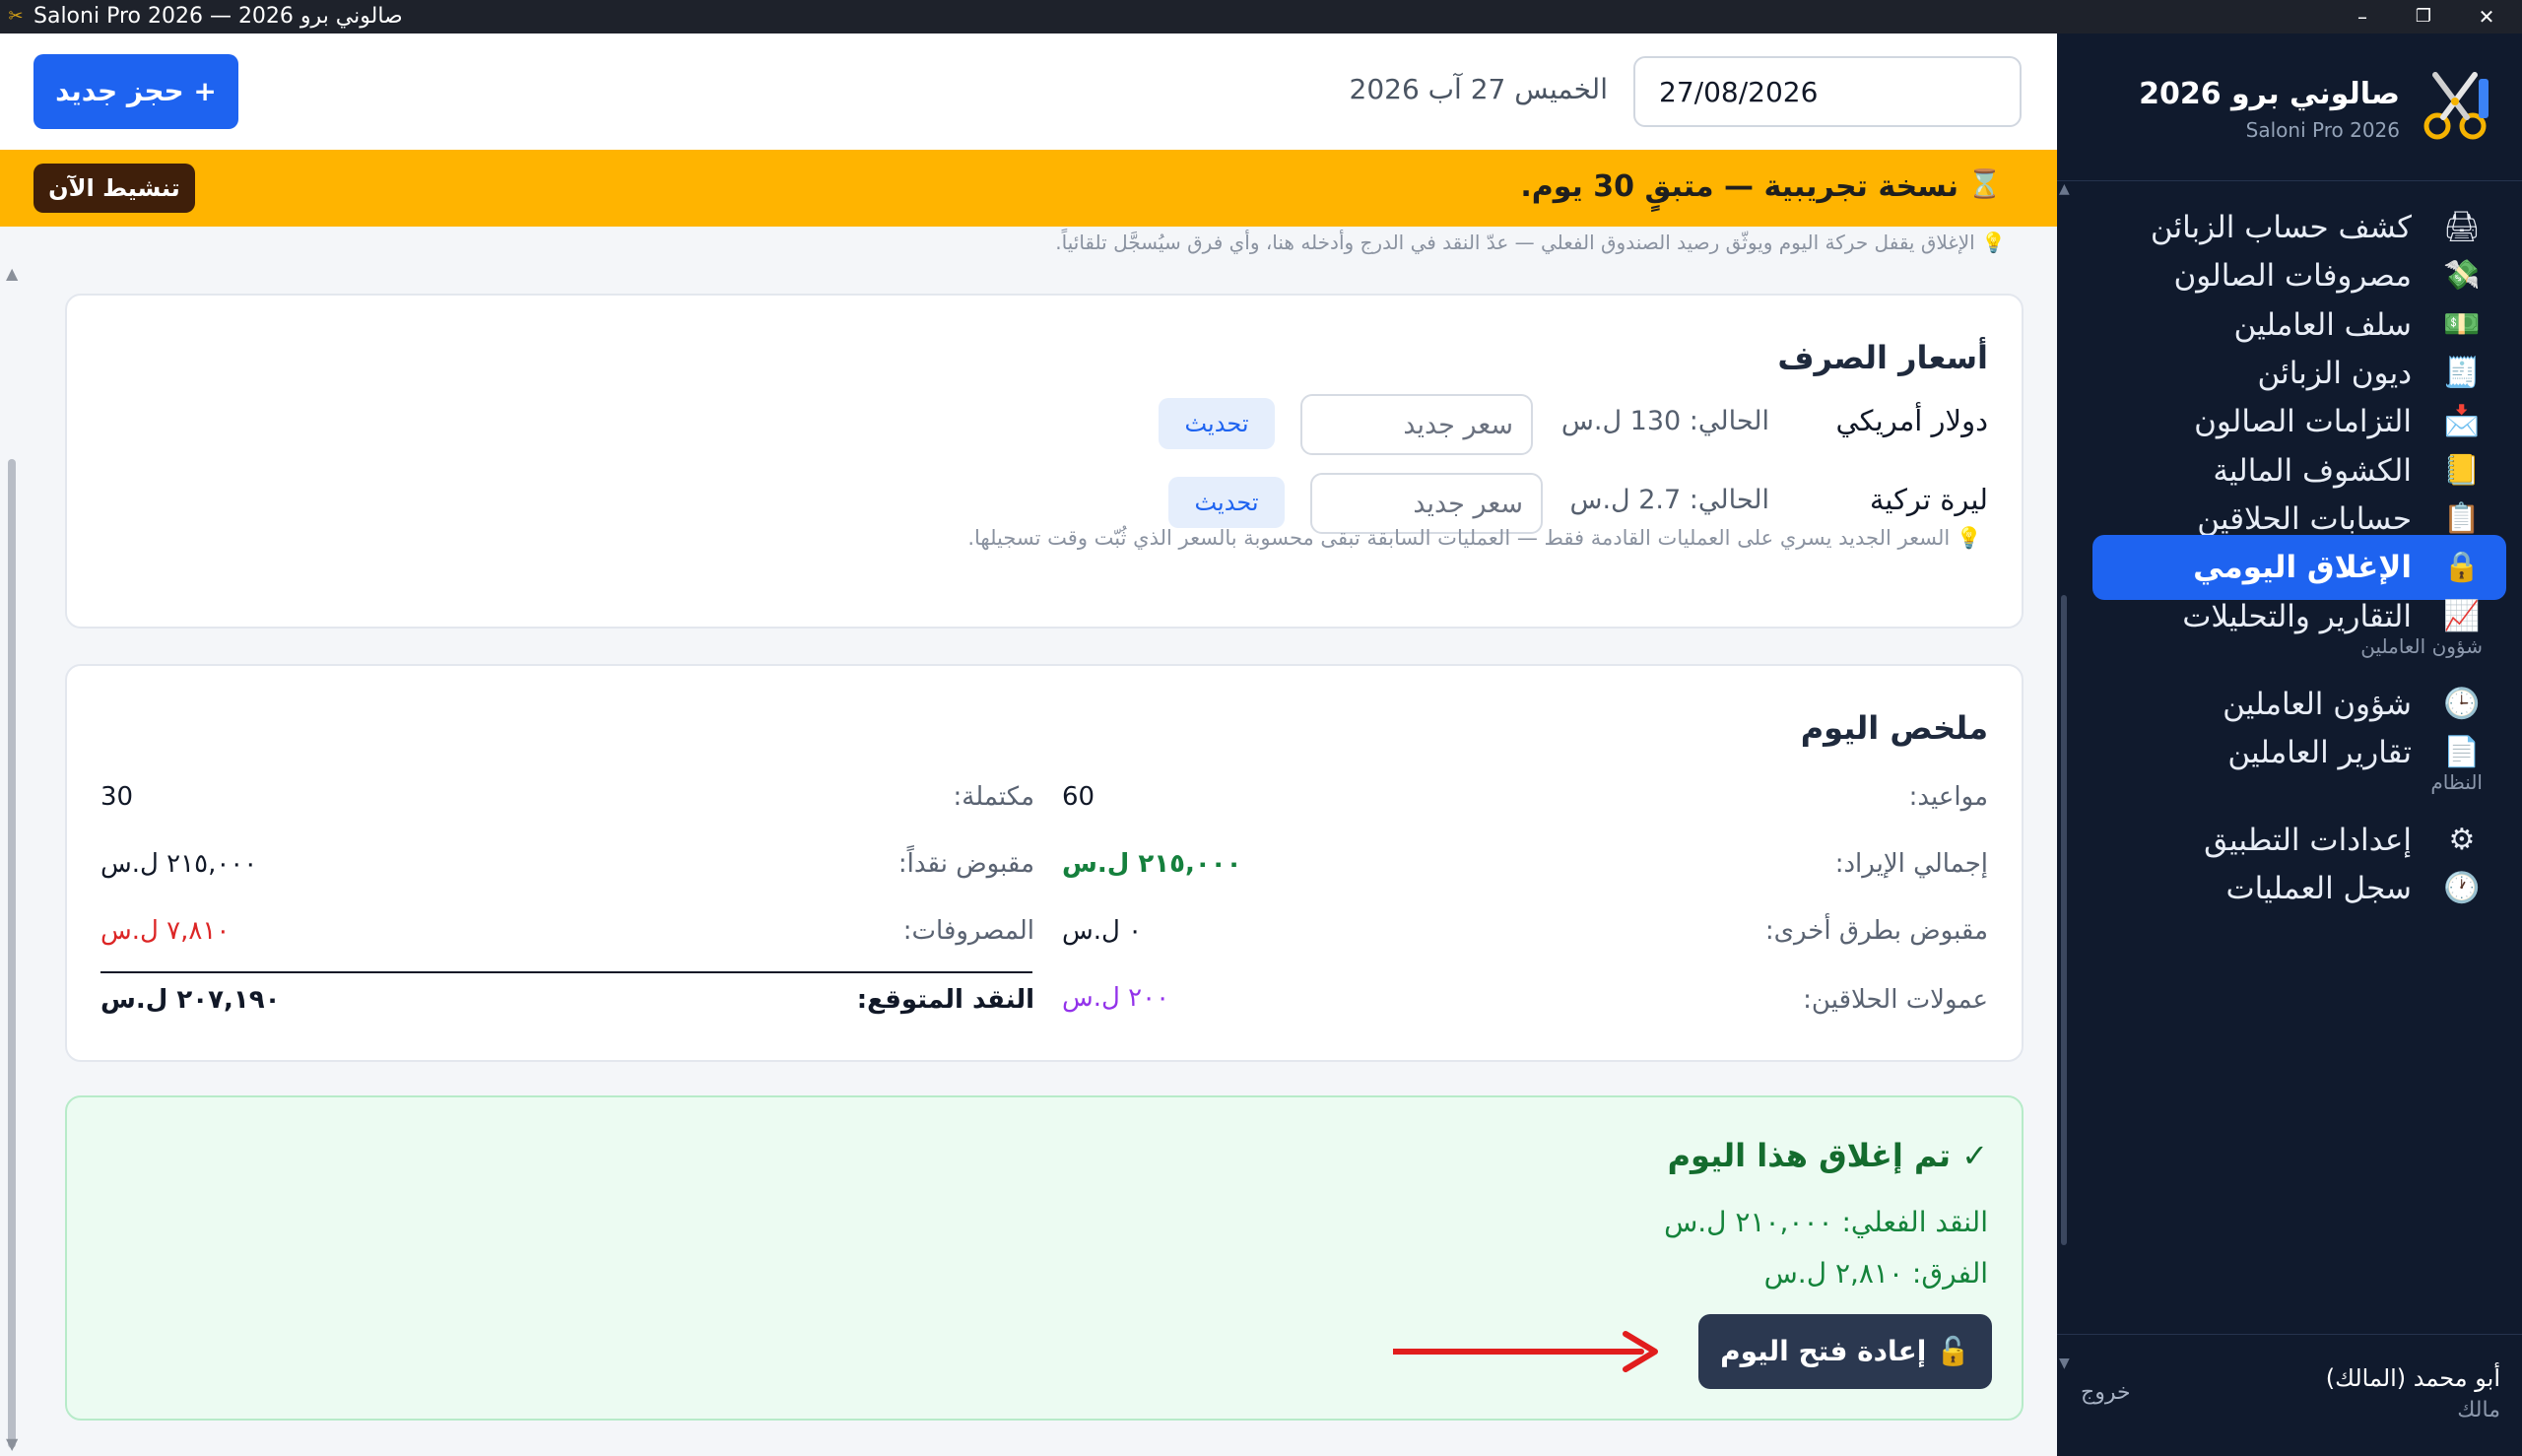 This screenshot has width=2522, height=1456. Describe the element at coordinates (2319, 888) in the screenshot. I see `sidebar-item-label: سجل العمليات` at that location.